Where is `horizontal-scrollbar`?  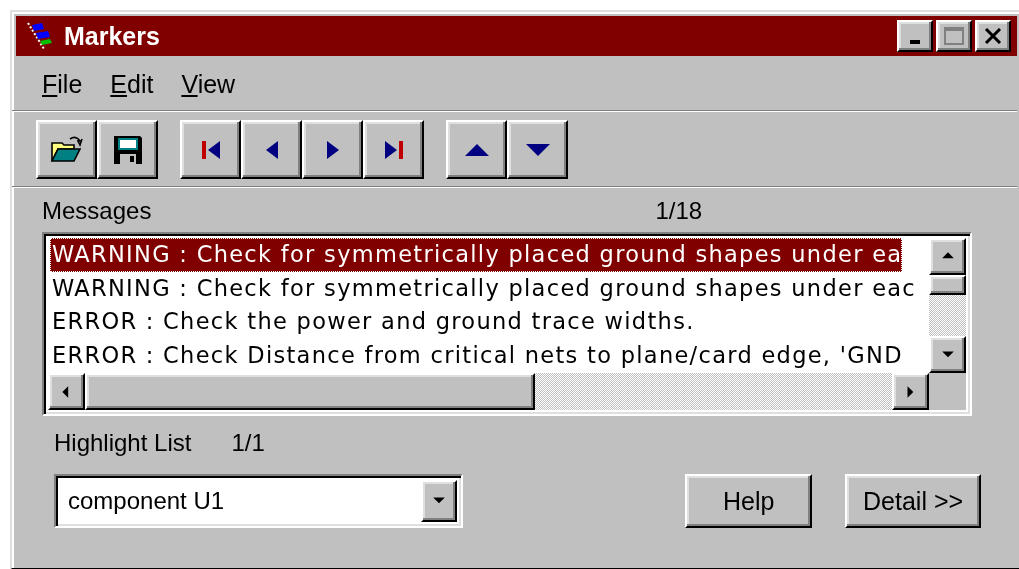
horizontal-scrollbar is located at coordinates (488, 391).